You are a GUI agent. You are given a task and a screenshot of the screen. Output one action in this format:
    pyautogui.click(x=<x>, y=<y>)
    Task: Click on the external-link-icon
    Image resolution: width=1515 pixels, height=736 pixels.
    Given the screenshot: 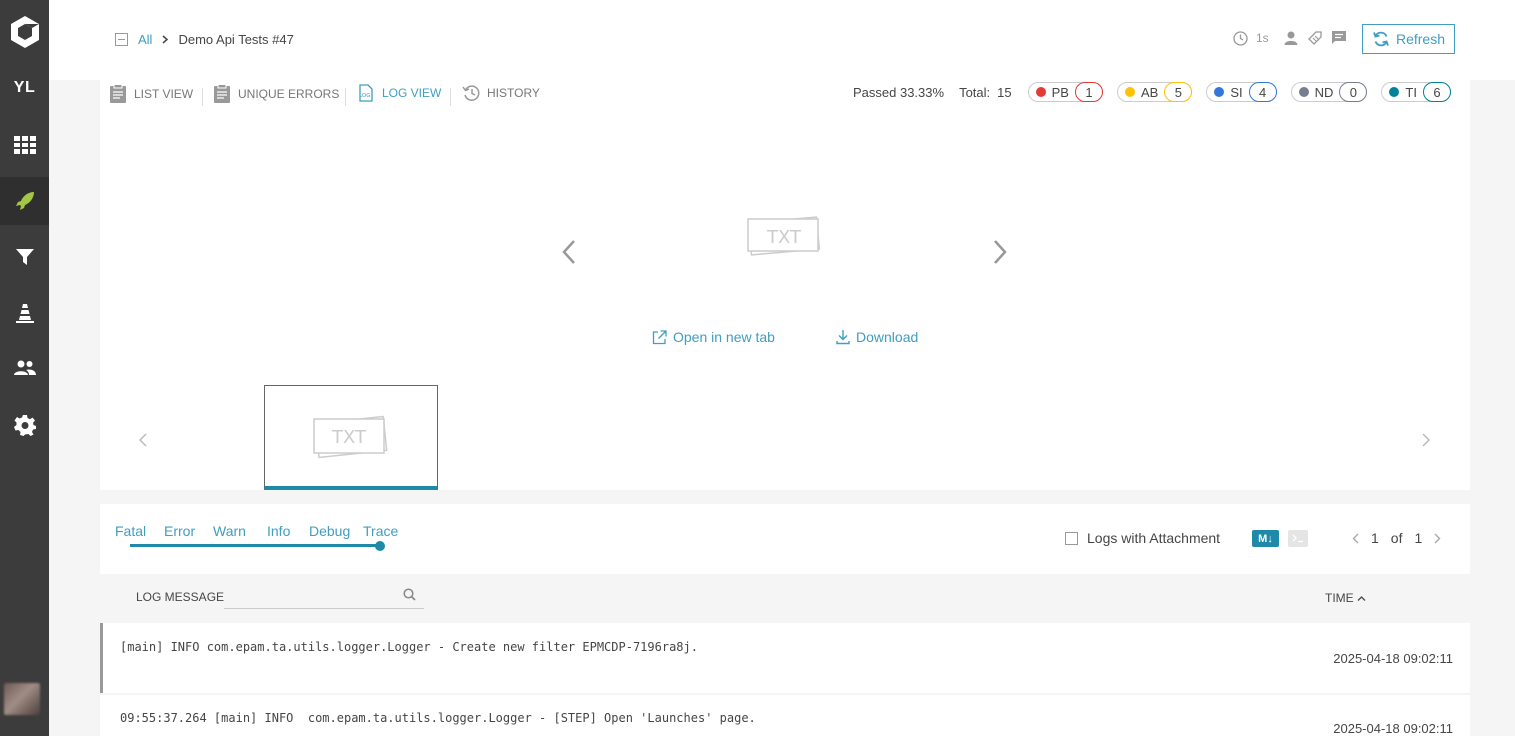 What is the action you would take?
    pyautogui.click(x=659, y=336)
    